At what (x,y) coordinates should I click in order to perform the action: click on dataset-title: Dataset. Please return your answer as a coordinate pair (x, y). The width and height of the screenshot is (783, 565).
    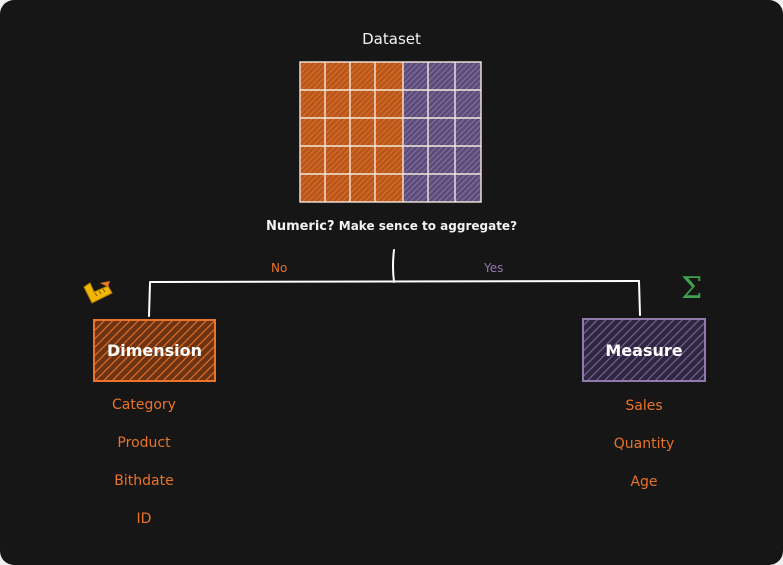
    Looking at the image, I should click on (391, 39).